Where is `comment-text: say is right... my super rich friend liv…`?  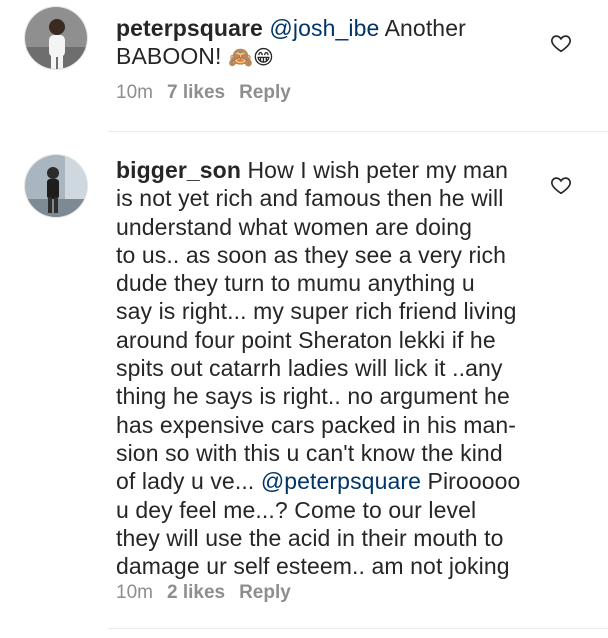 comment-text: say is right... my super rich friend liv… is located at coordinates (316, 311).